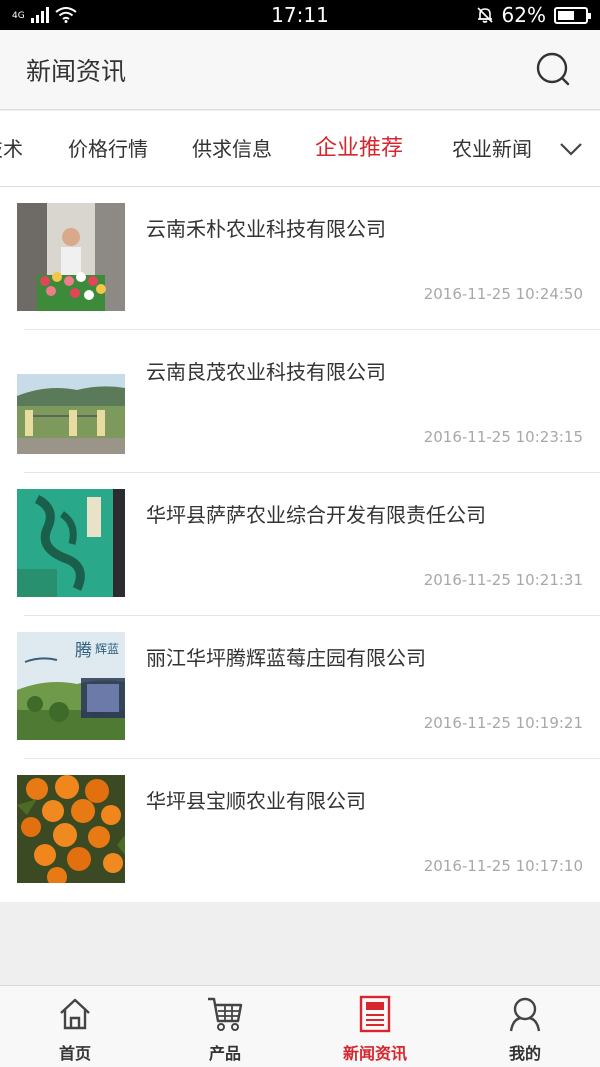 Image resolution: width=600 pixels, height=1067 pixels. What do you see at coordinates (266, 229) in the screenshot?
I see `news-title: 云南禾朴农业科技有限公司` at bounding box center [266, 229].